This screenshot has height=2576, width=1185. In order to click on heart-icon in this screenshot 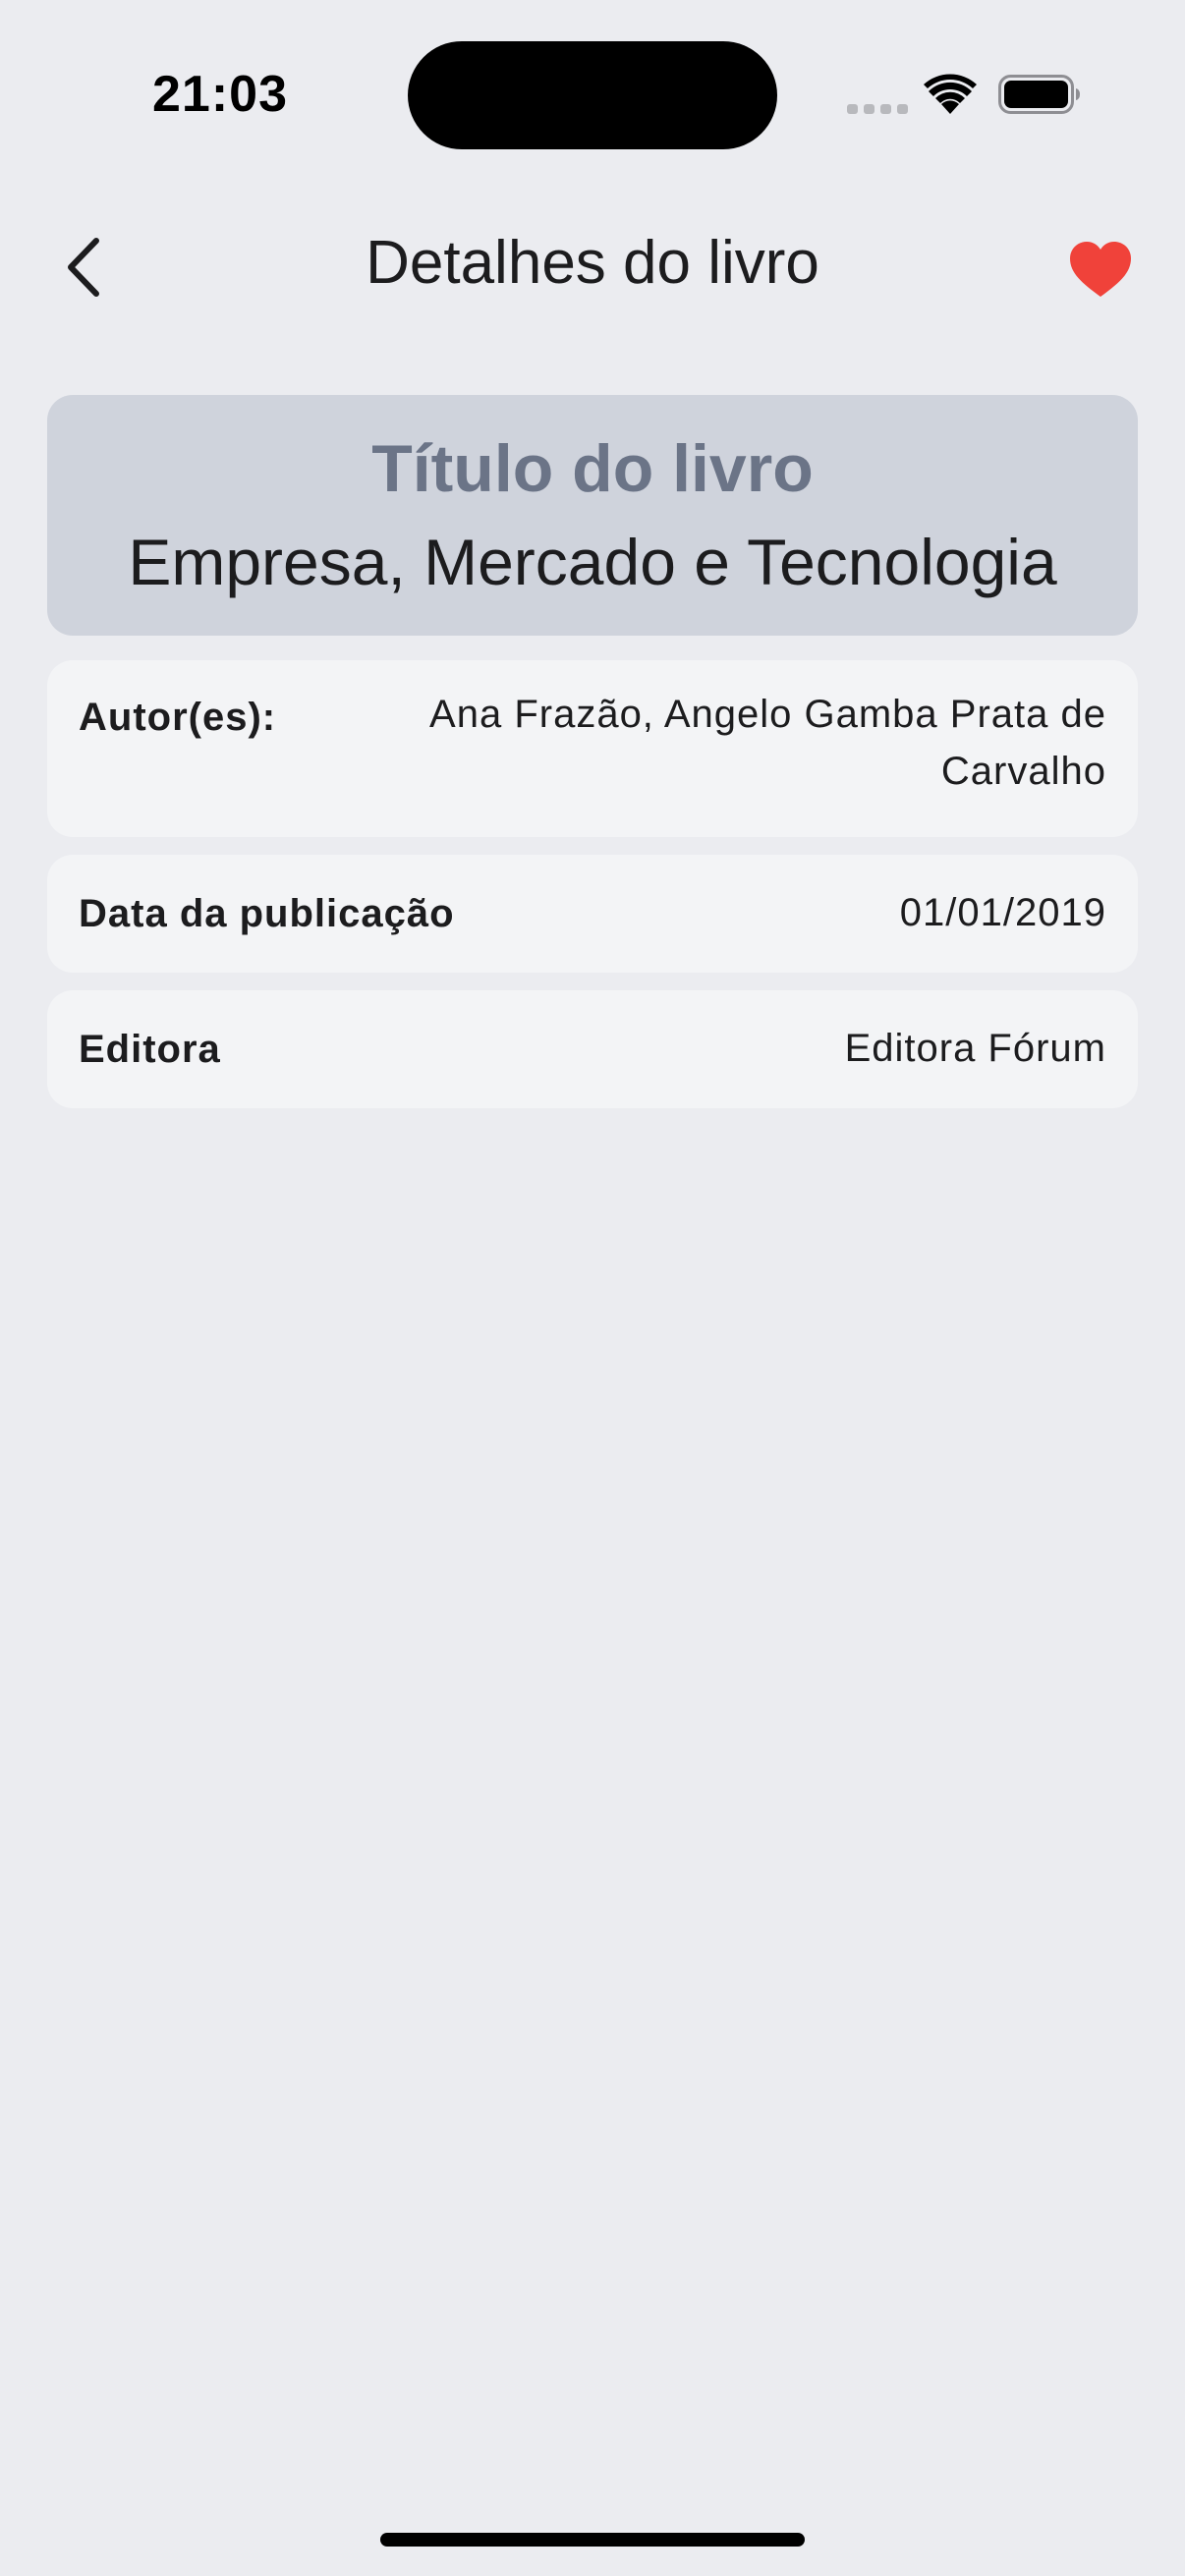, I will do `click(1100, 269)`.